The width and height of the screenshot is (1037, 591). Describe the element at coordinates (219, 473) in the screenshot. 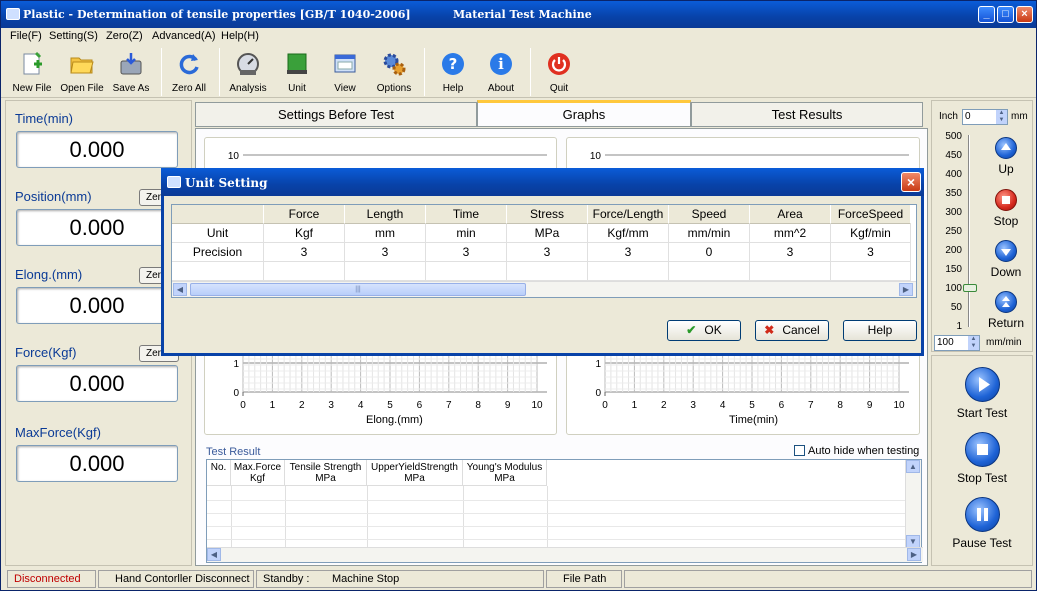

I see `col-no: No.` at that location.